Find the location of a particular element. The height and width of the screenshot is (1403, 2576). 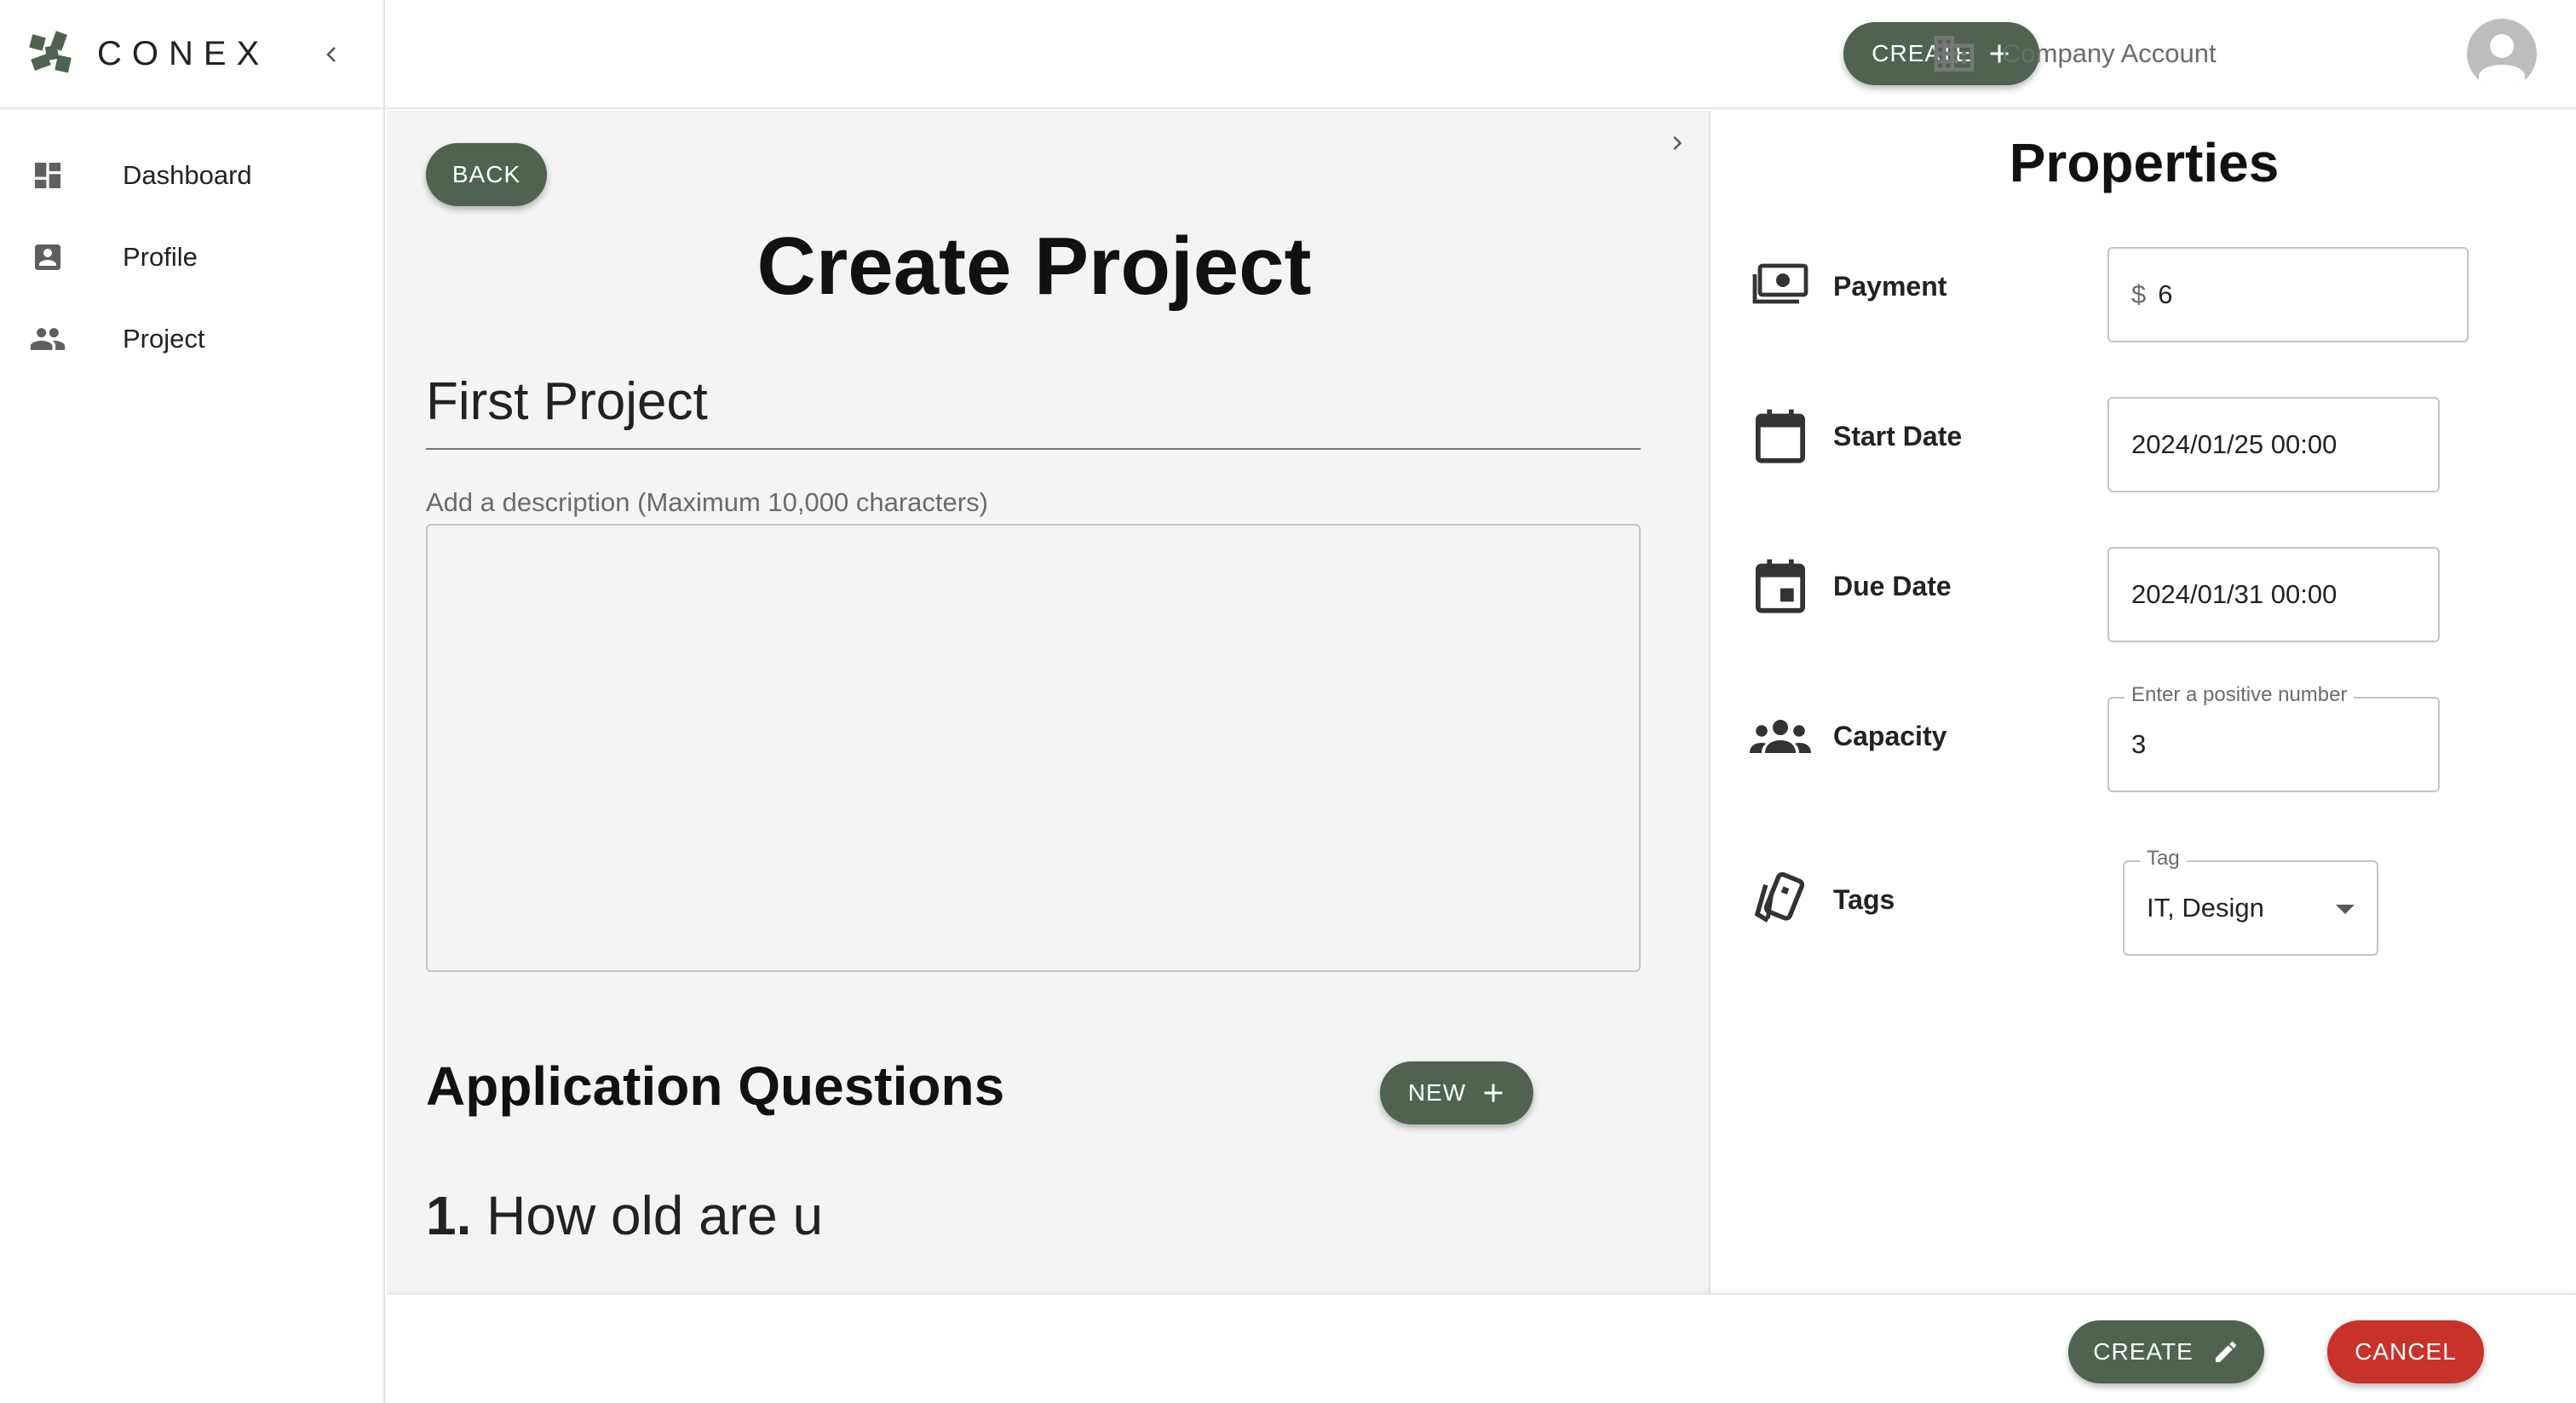

groups-icon is located at coordinates (1780, 736).